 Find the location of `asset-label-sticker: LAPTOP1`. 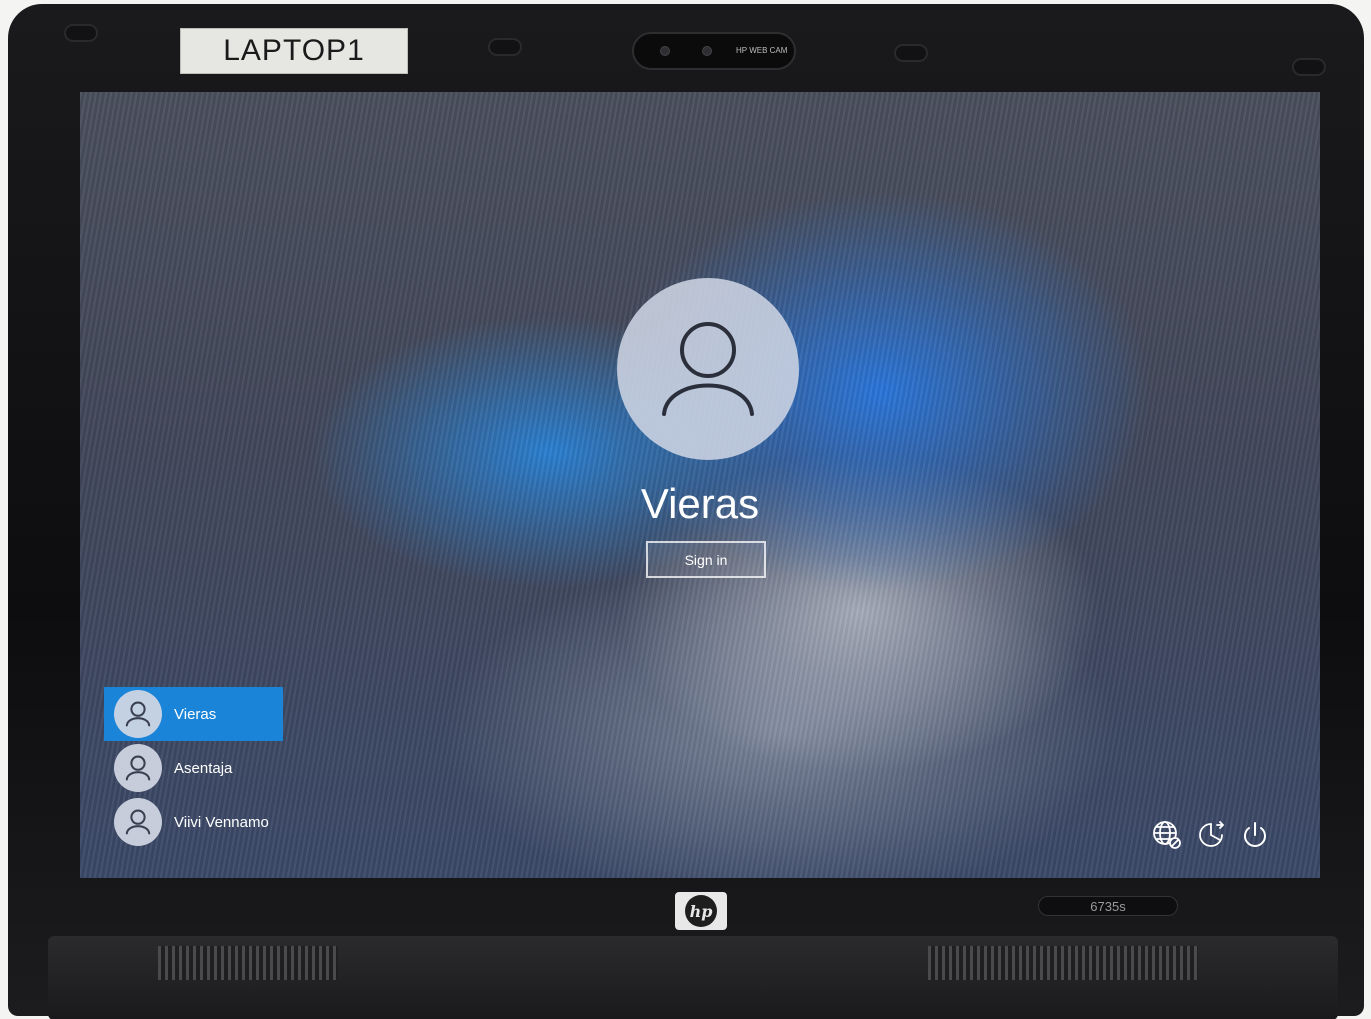

asset-label-sticker: LAPTOP1 is located at coordinates (294, 51).